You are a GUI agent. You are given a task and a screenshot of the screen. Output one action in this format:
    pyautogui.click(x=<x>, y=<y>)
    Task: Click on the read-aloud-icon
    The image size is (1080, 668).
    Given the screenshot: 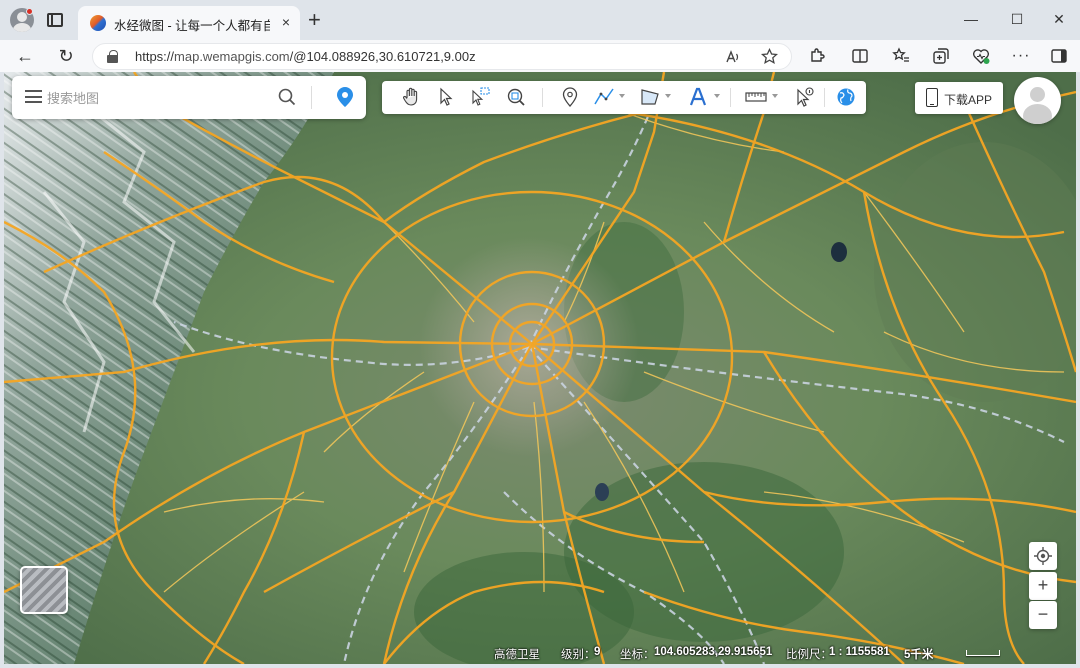 What is the action you would take?
    pyautogui.click(x=733, y=57)
    